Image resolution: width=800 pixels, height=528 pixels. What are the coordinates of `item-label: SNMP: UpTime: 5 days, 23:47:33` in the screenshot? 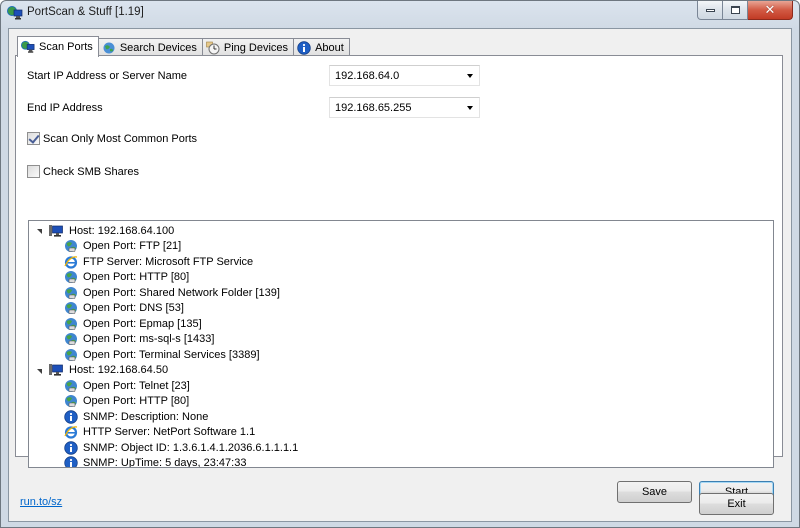 It's located at (165, 462).